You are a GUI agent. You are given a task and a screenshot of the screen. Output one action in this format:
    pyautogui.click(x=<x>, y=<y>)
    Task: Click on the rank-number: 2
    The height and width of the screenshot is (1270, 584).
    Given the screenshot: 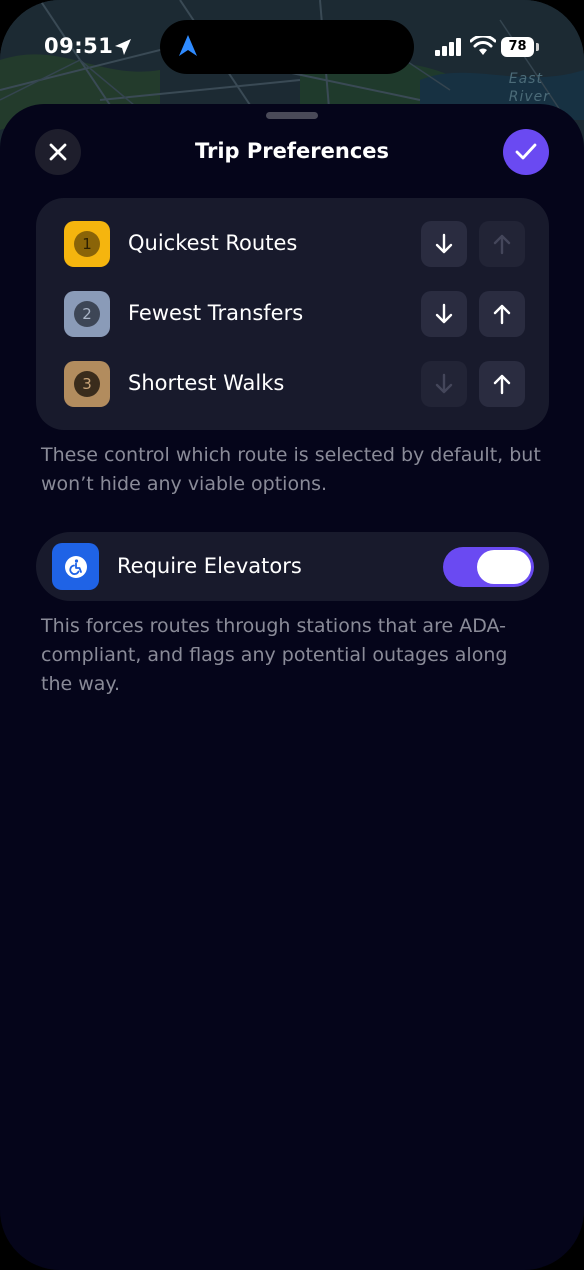 What is the action you would take?
    pyautogui.click(x=87, y=314)
    